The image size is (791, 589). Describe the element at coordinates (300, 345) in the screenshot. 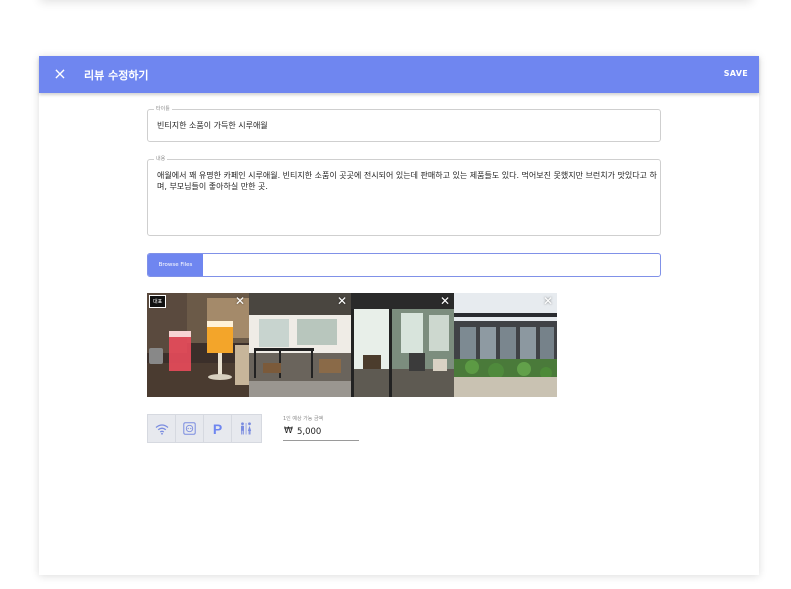

I see `interior-photo: ✕` at that location.